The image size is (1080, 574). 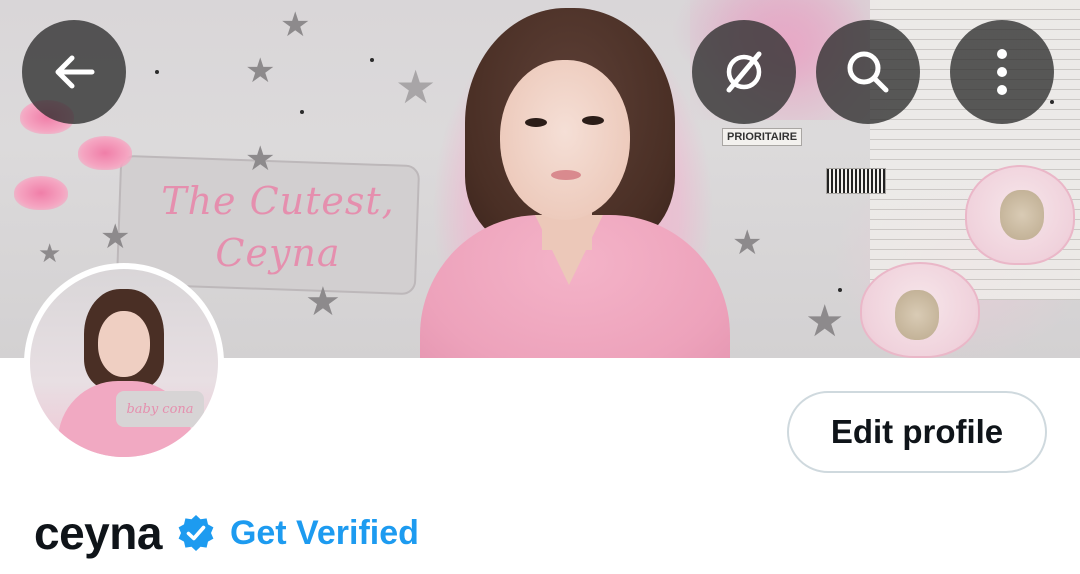 I want to click on avatar-photo-tag: baby cona, so click(x=160, y=409).